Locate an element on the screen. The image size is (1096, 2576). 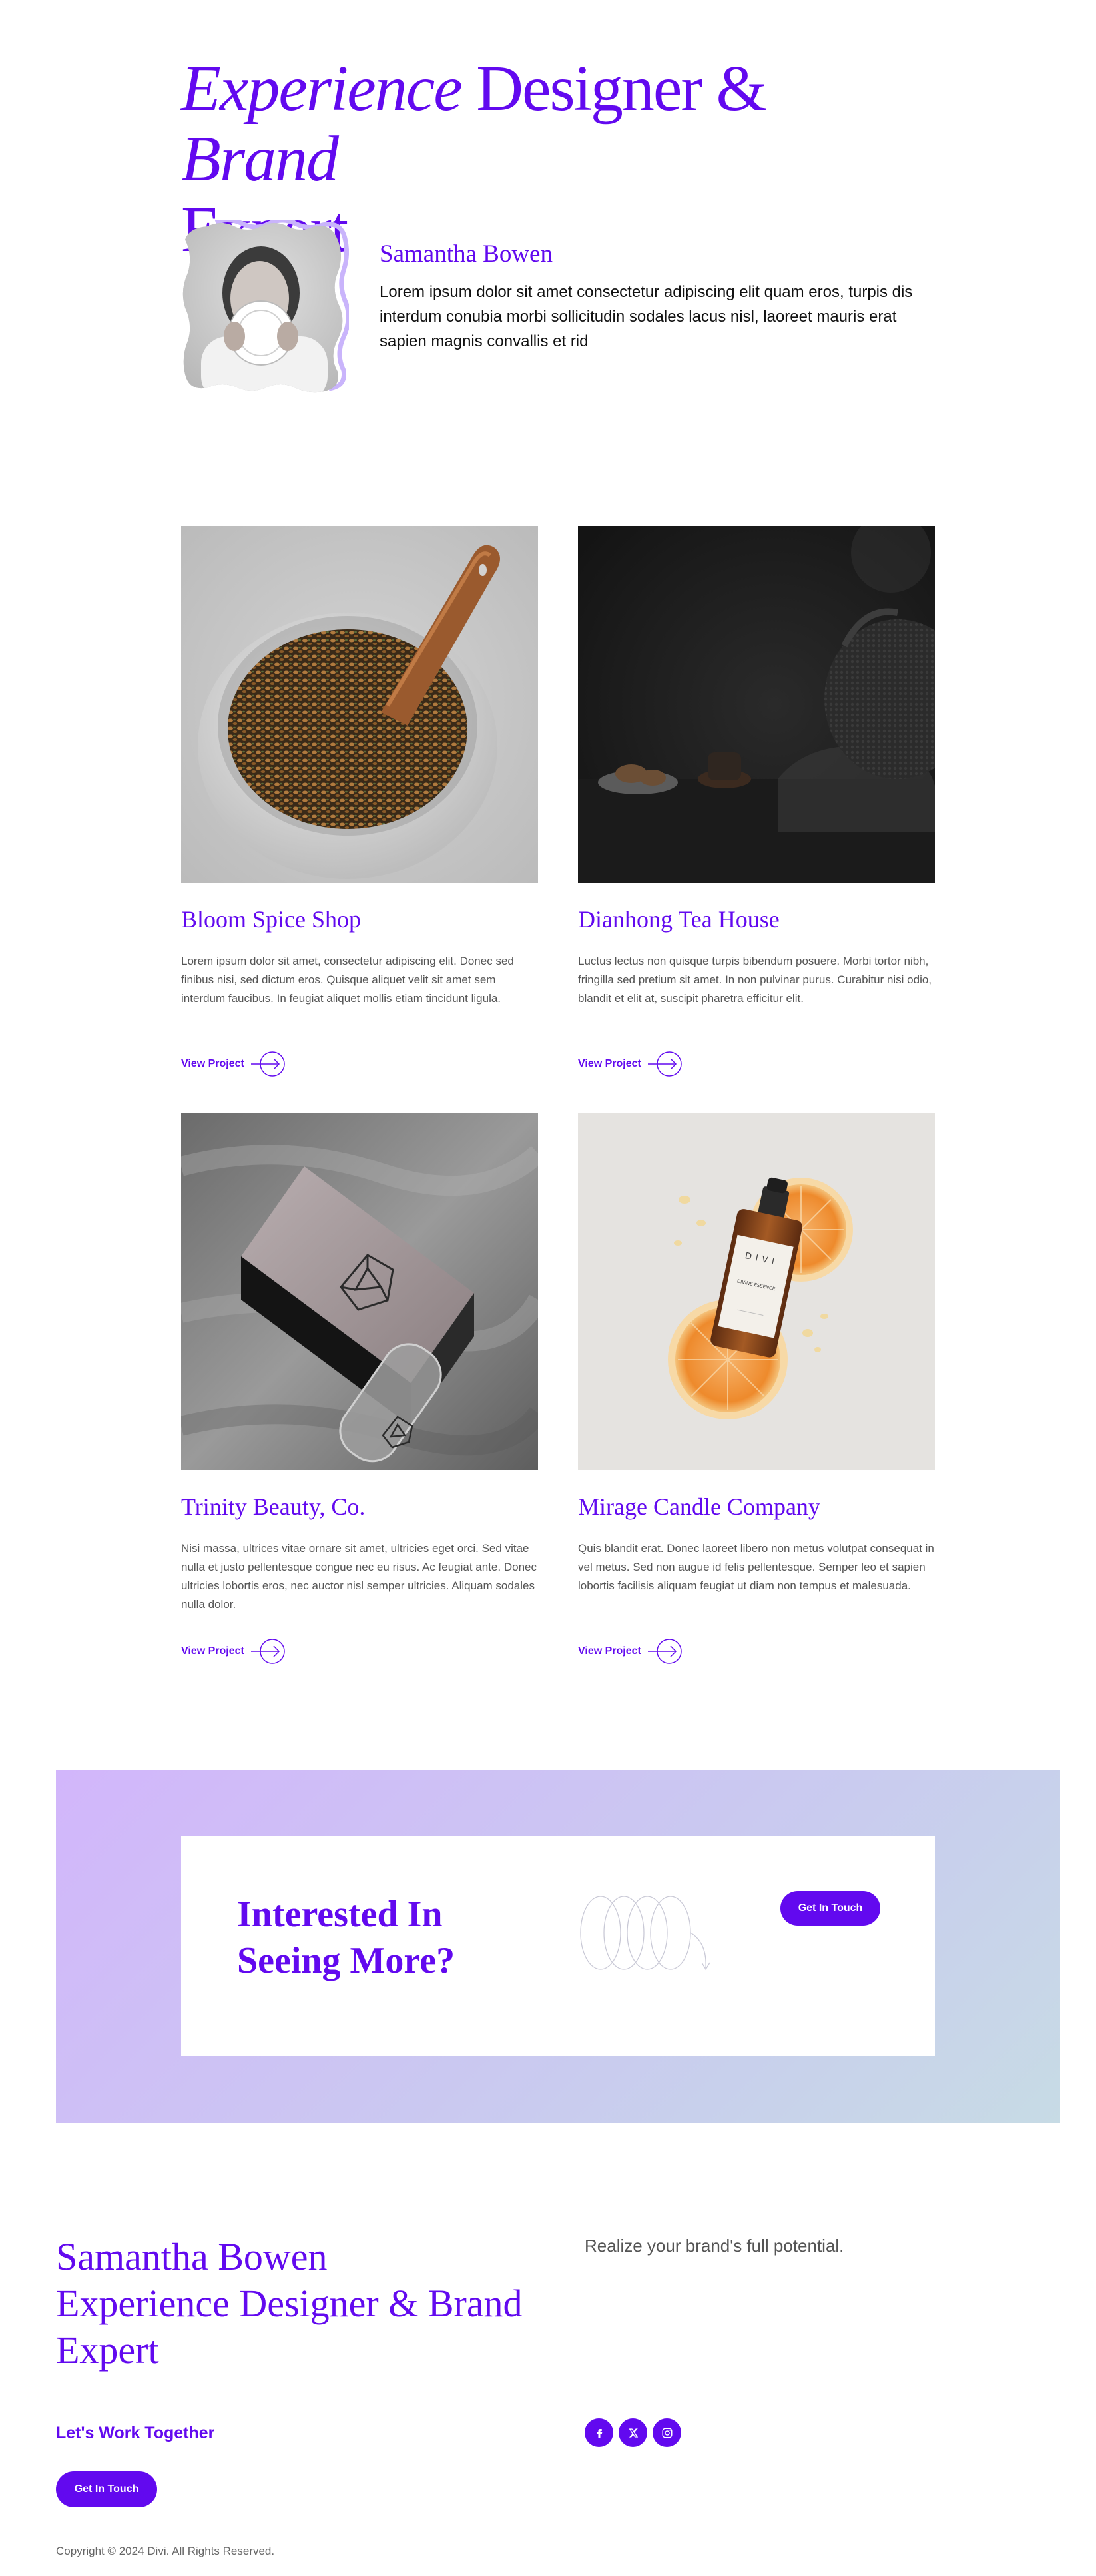
project-title: Bloom Spice Shop is located at coordinates (271, 919).